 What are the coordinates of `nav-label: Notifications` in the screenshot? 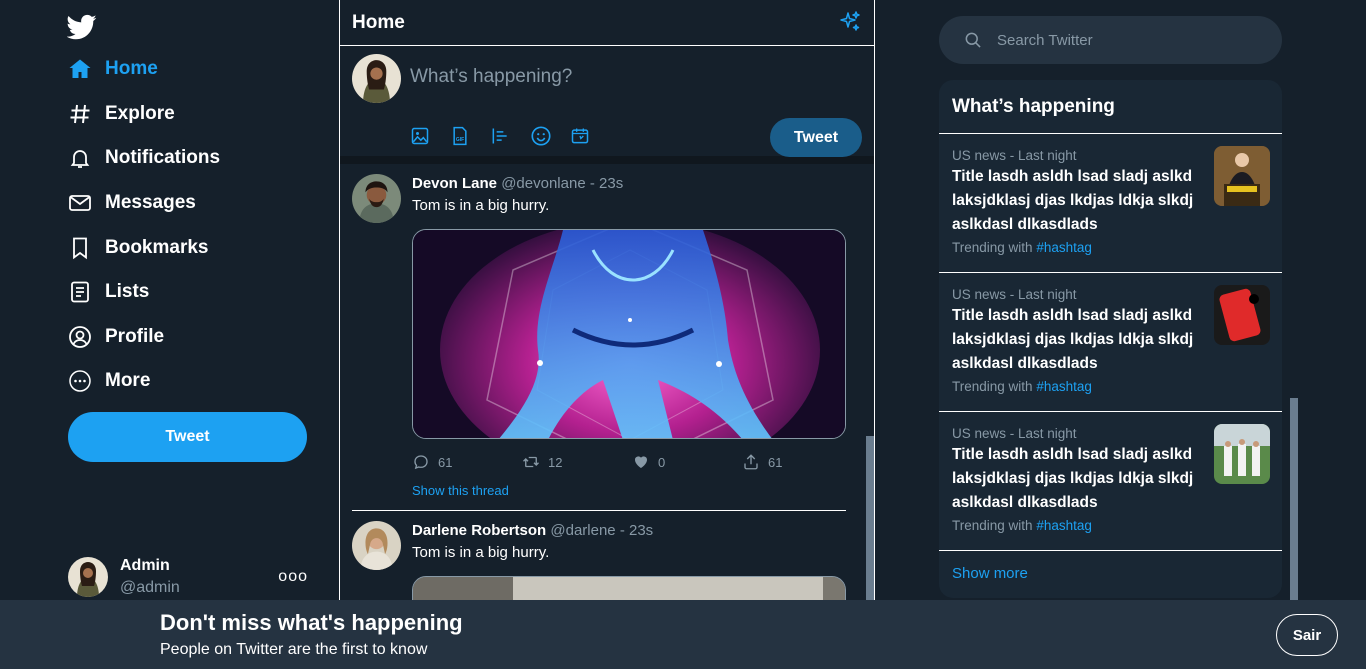 It's located at (163, 158).